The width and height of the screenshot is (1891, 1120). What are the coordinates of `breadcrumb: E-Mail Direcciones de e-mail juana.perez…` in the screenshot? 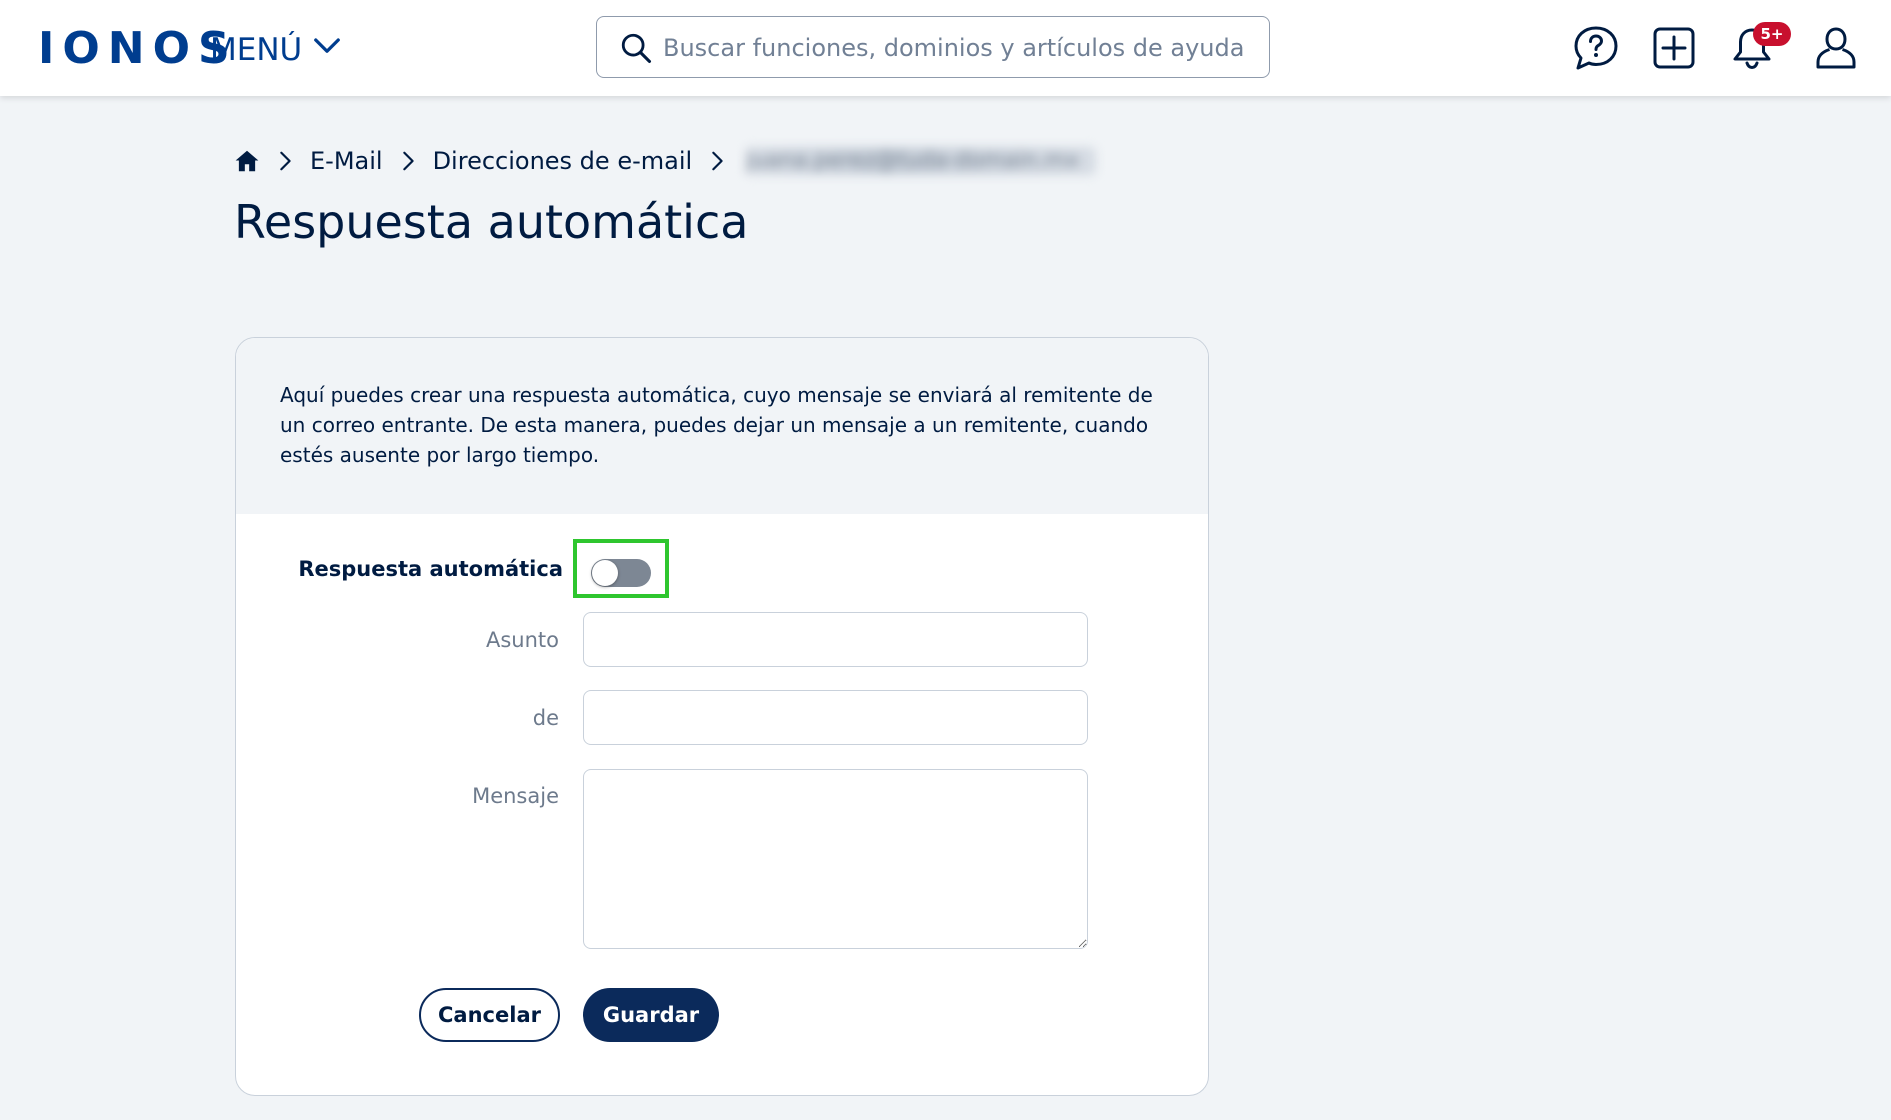 It's located at (665, 161).